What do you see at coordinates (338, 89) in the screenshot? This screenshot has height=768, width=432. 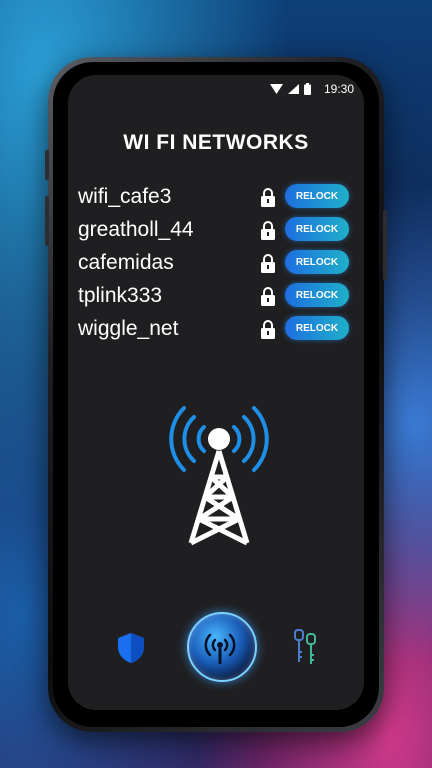 I see `status-time: 19:30` at bounding box center [338, 89].